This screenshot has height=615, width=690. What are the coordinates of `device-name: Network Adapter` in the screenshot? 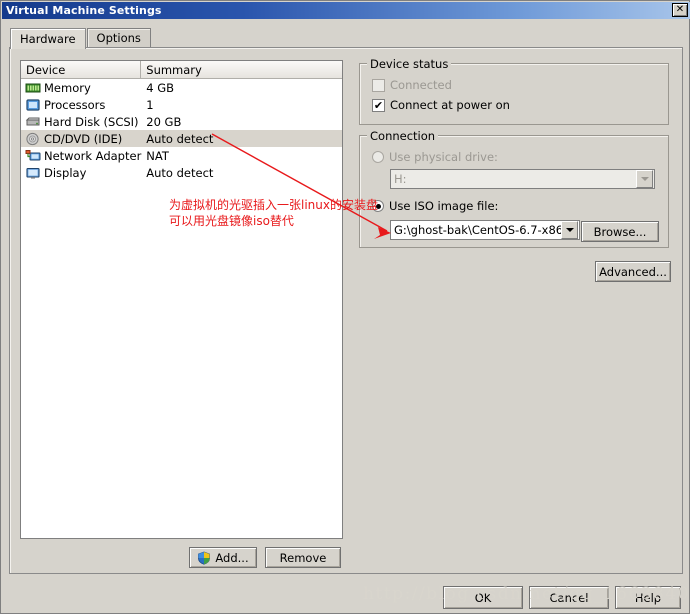 It's located at (93, 155).